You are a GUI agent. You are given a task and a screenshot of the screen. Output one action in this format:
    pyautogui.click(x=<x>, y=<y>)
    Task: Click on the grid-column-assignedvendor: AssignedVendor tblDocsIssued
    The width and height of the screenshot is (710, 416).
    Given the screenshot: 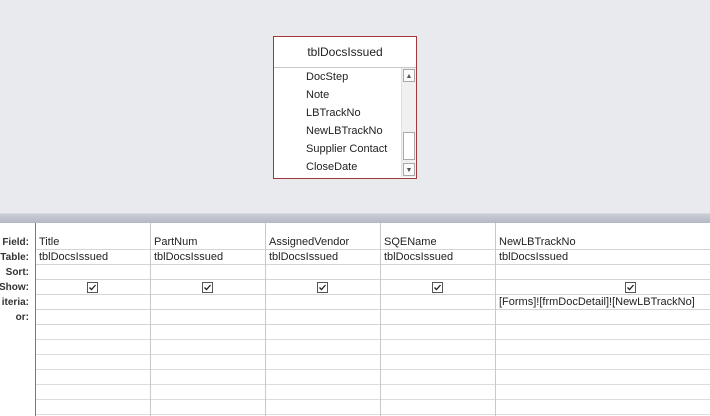 What is the action you would take?
    pyautogui.click(x=323, y=319)
    